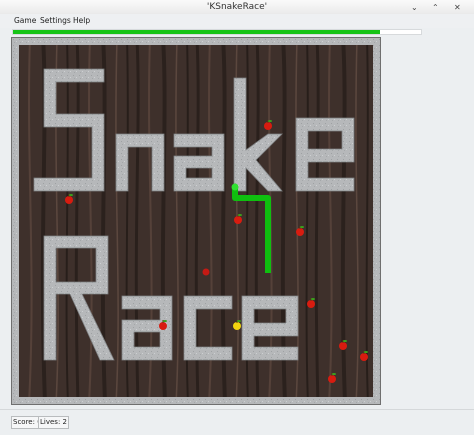 This screenshot has width=474, height=435. Describe the element at coordinates (206, 272) in the screenshot. I see `ball-icon` at that location.